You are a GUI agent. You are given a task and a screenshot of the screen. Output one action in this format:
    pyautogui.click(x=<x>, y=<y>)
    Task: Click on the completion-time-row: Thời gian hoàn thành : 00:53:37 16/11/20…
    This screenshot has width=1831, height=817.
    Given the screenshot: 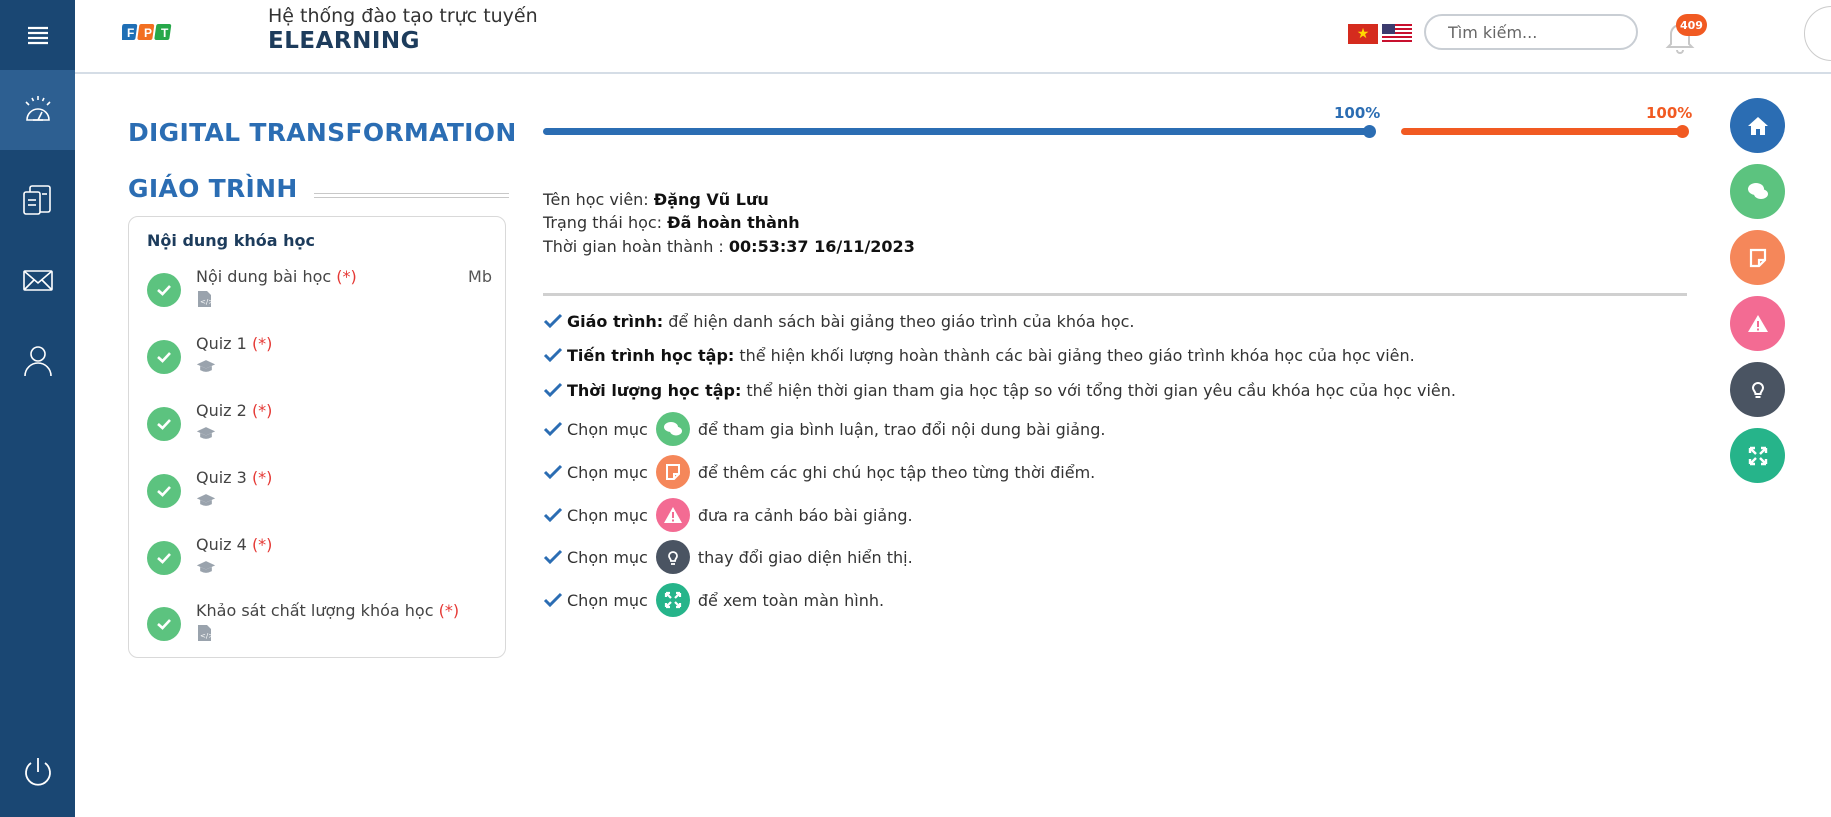 What is the action you would take?
    pyautogui.click(x=729, y=246)
    